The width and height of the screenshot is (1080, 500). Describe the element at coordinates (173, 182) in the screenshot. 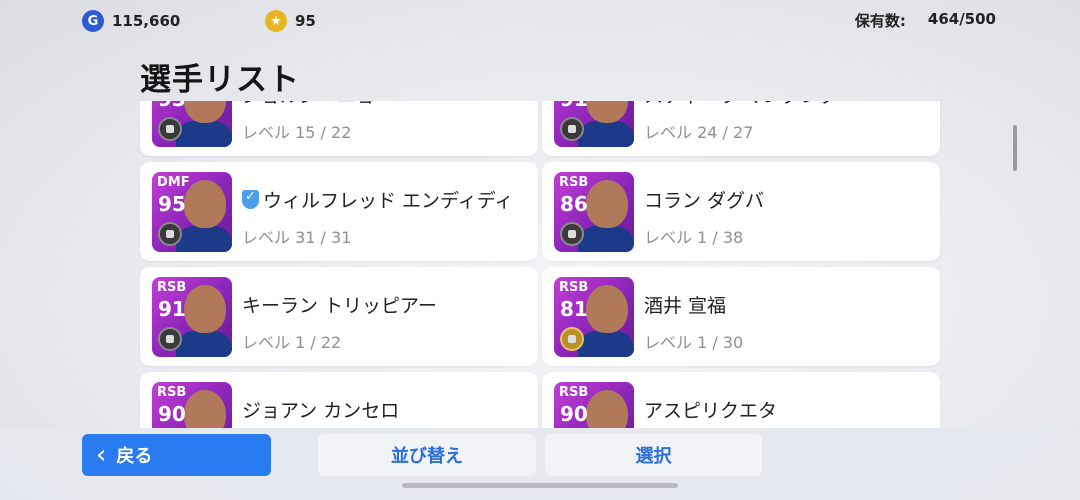

I see `player-position: DMF` at that location.